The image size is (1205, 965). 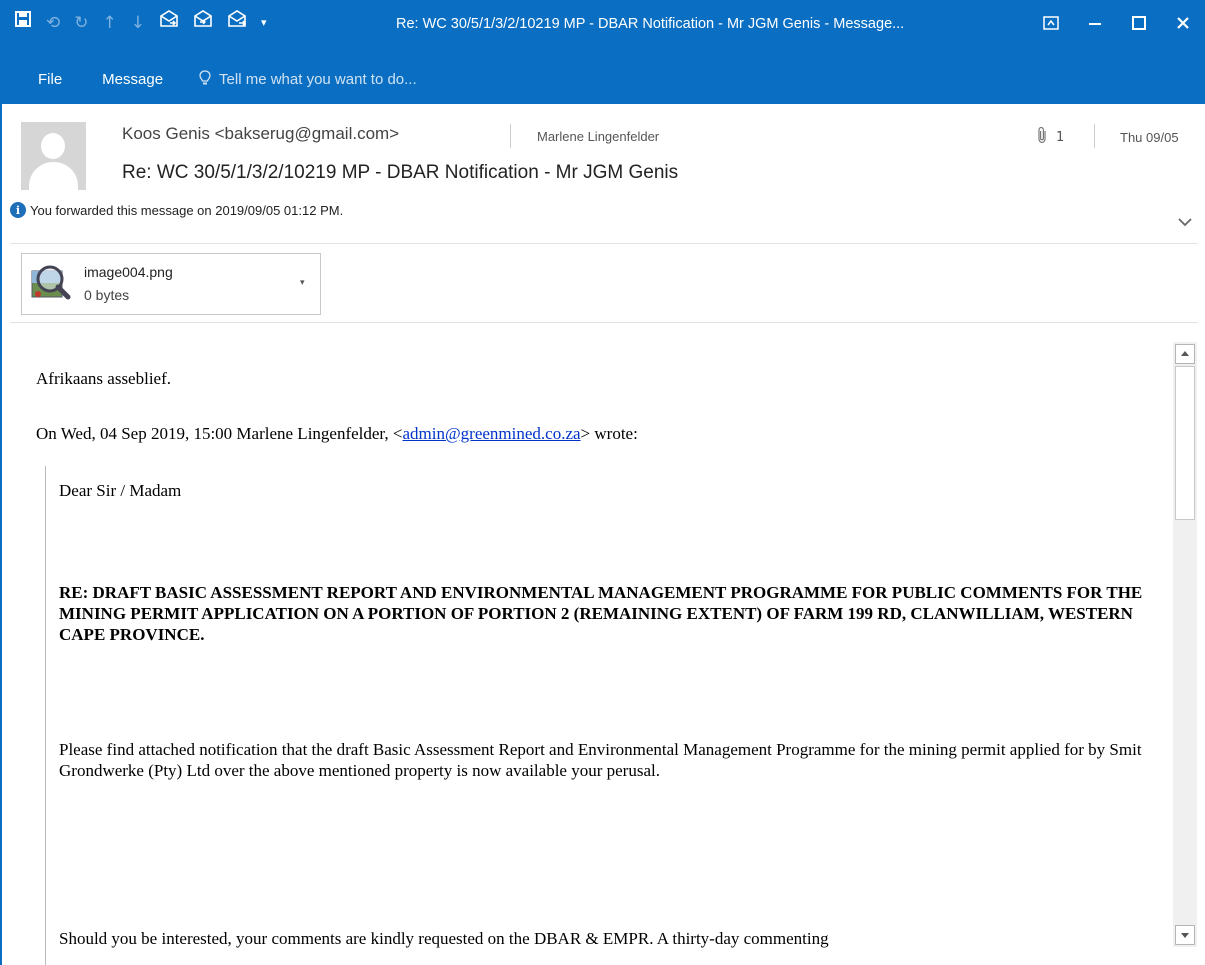 I want to click on attribution-suffix: > wrote:, so click(x=609, y=433).